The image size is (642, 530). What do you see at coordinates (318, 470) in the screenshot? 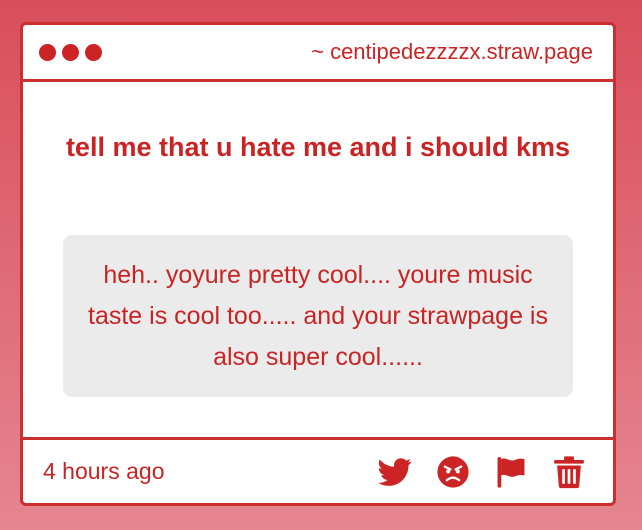
I see `post-footer: 4 hours ago` at bounding box center [318, 470].